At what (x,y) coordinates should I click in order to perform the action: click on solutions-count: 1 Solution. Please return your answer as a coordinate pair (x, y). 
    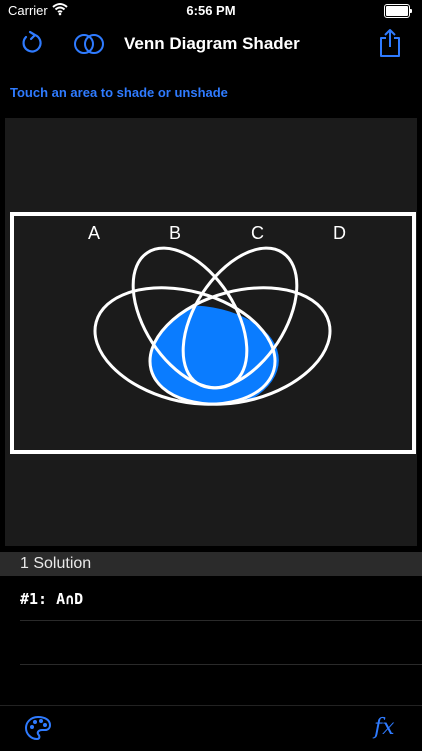
    Looking at the image, I should click on (56, 563).